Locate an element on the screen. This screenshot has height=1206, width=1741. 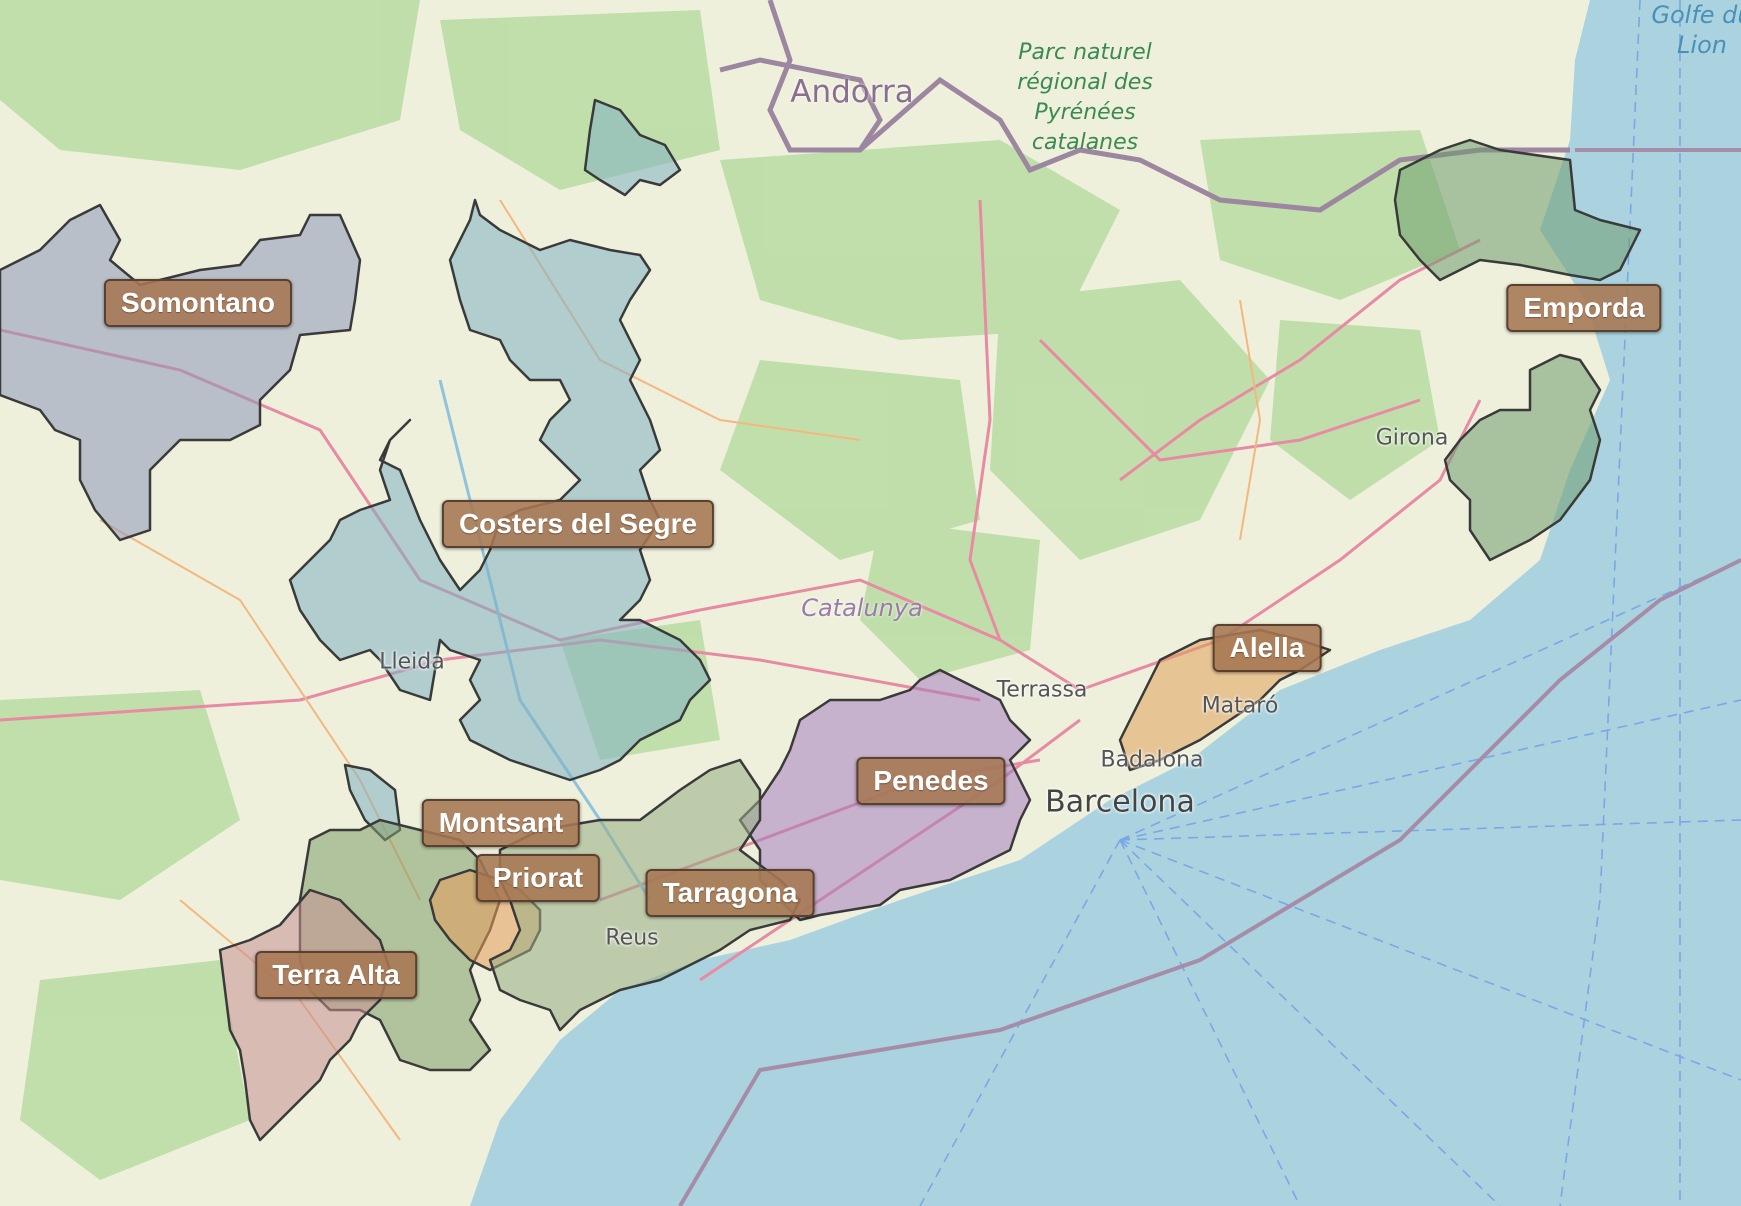
label-tarragona: Tarragona is located at coordinates (730, 893).